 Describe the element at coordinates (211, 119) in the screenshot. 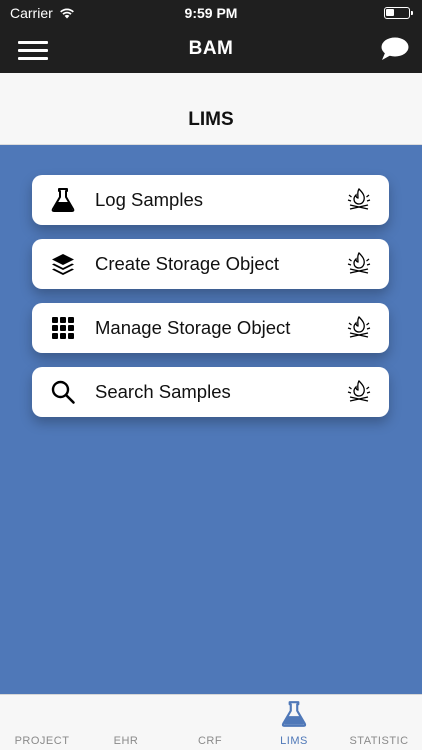

I see `section-title: LIMS` at that location.